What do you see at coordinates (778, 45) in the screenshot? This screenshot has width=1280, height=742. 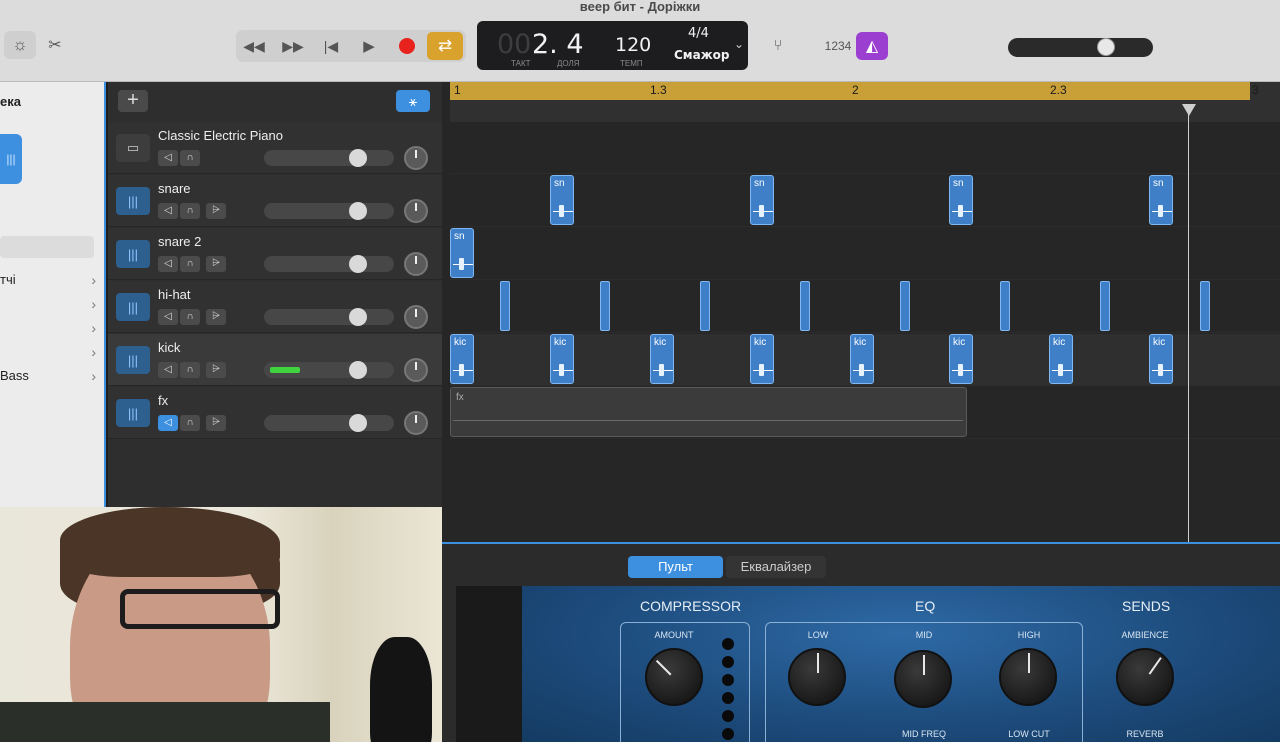 I see `tuner-button: ⑂` at bounding box center [778, 45].